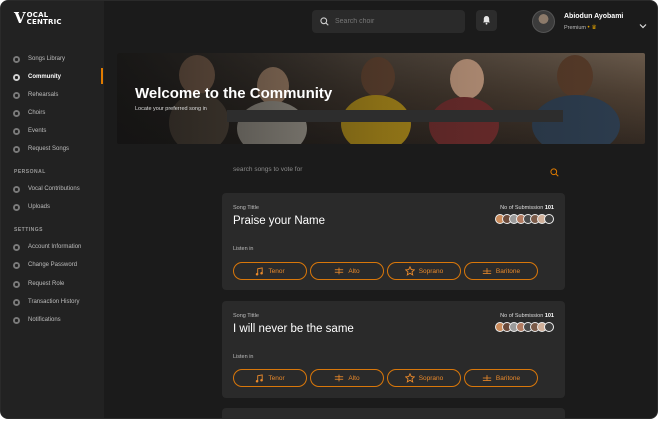 The image size is (660, 421). I want to click on user-icon, so click(16, 247).